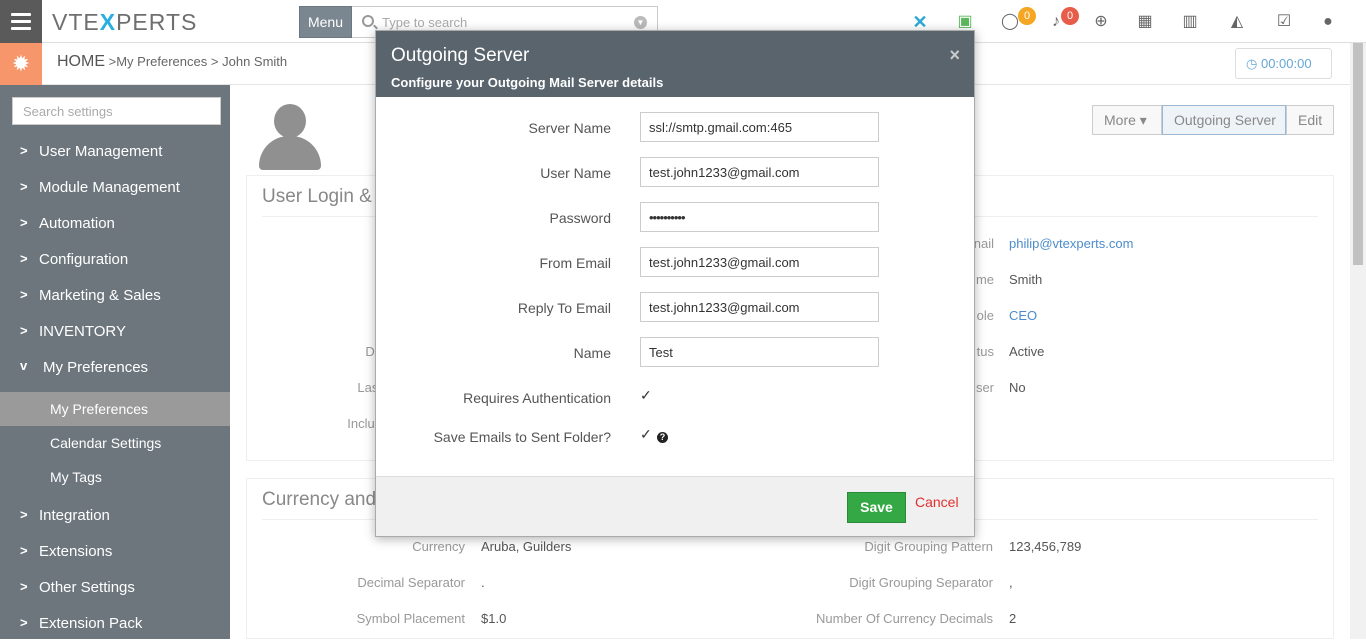 The image size is (1366, 640). Describe the element at coordinates (1358, 341) in the screenshot. I see `page-scrollbar` at that location.